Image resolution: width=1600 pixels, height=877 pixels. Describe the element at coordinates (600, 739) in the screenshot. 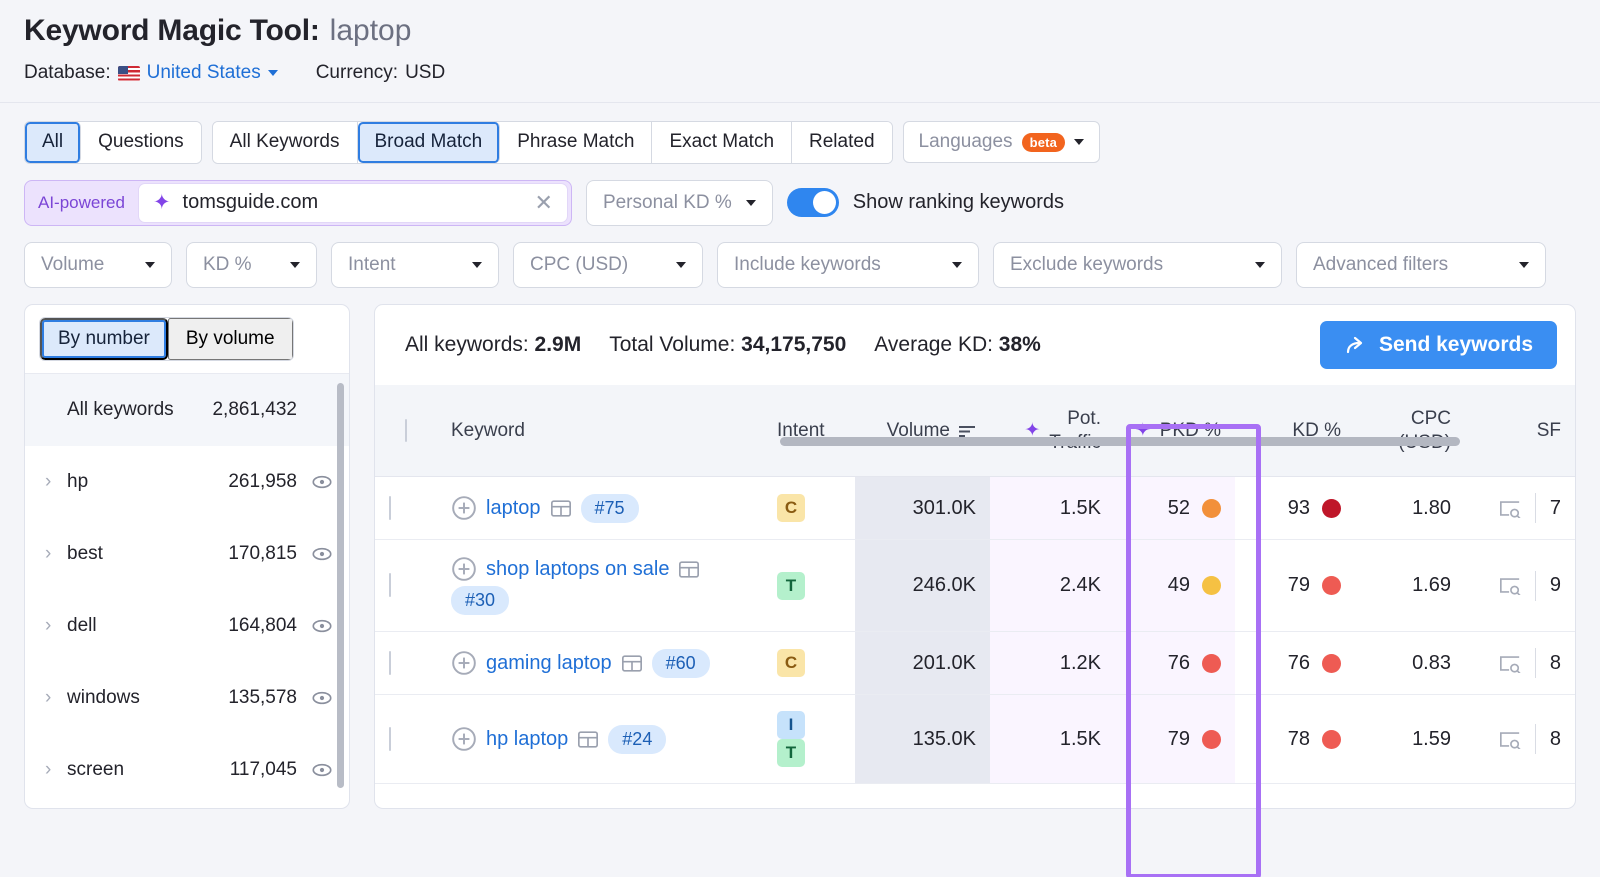

I see `keyword-cell: hp laptop #24` at that location.